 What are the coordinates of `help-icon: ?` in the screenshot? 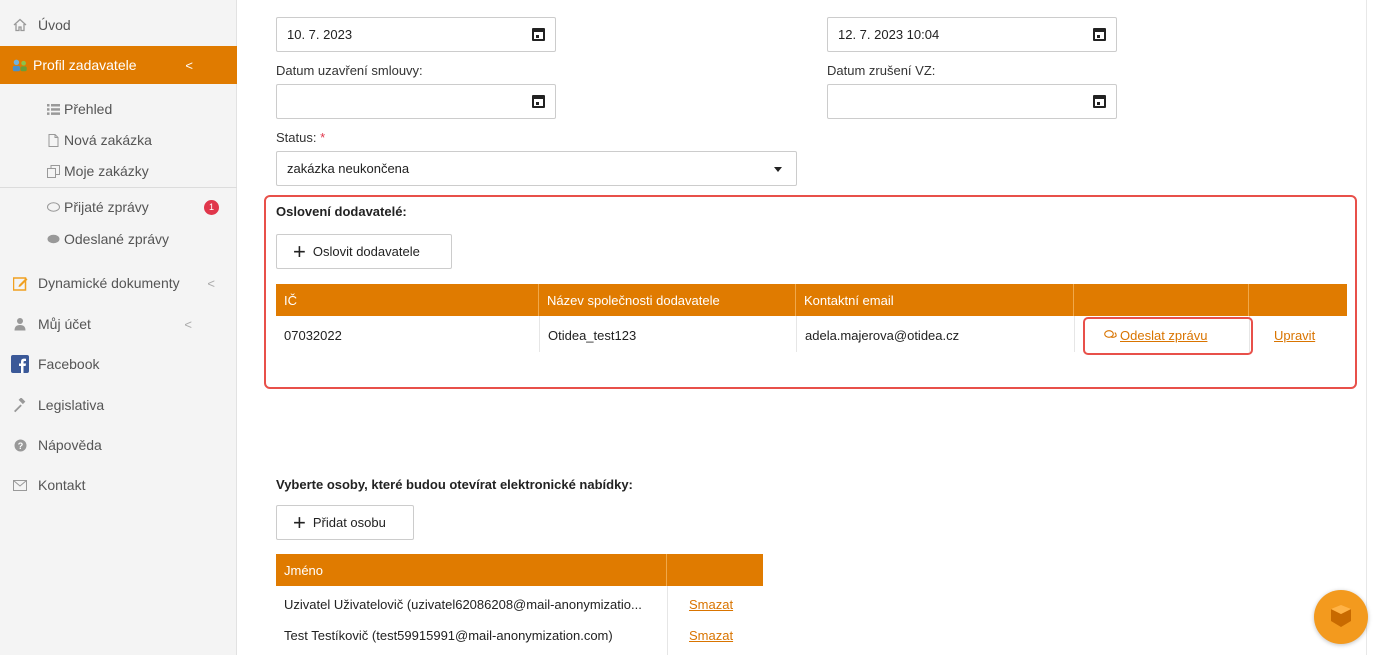 It's located at (20, 445).